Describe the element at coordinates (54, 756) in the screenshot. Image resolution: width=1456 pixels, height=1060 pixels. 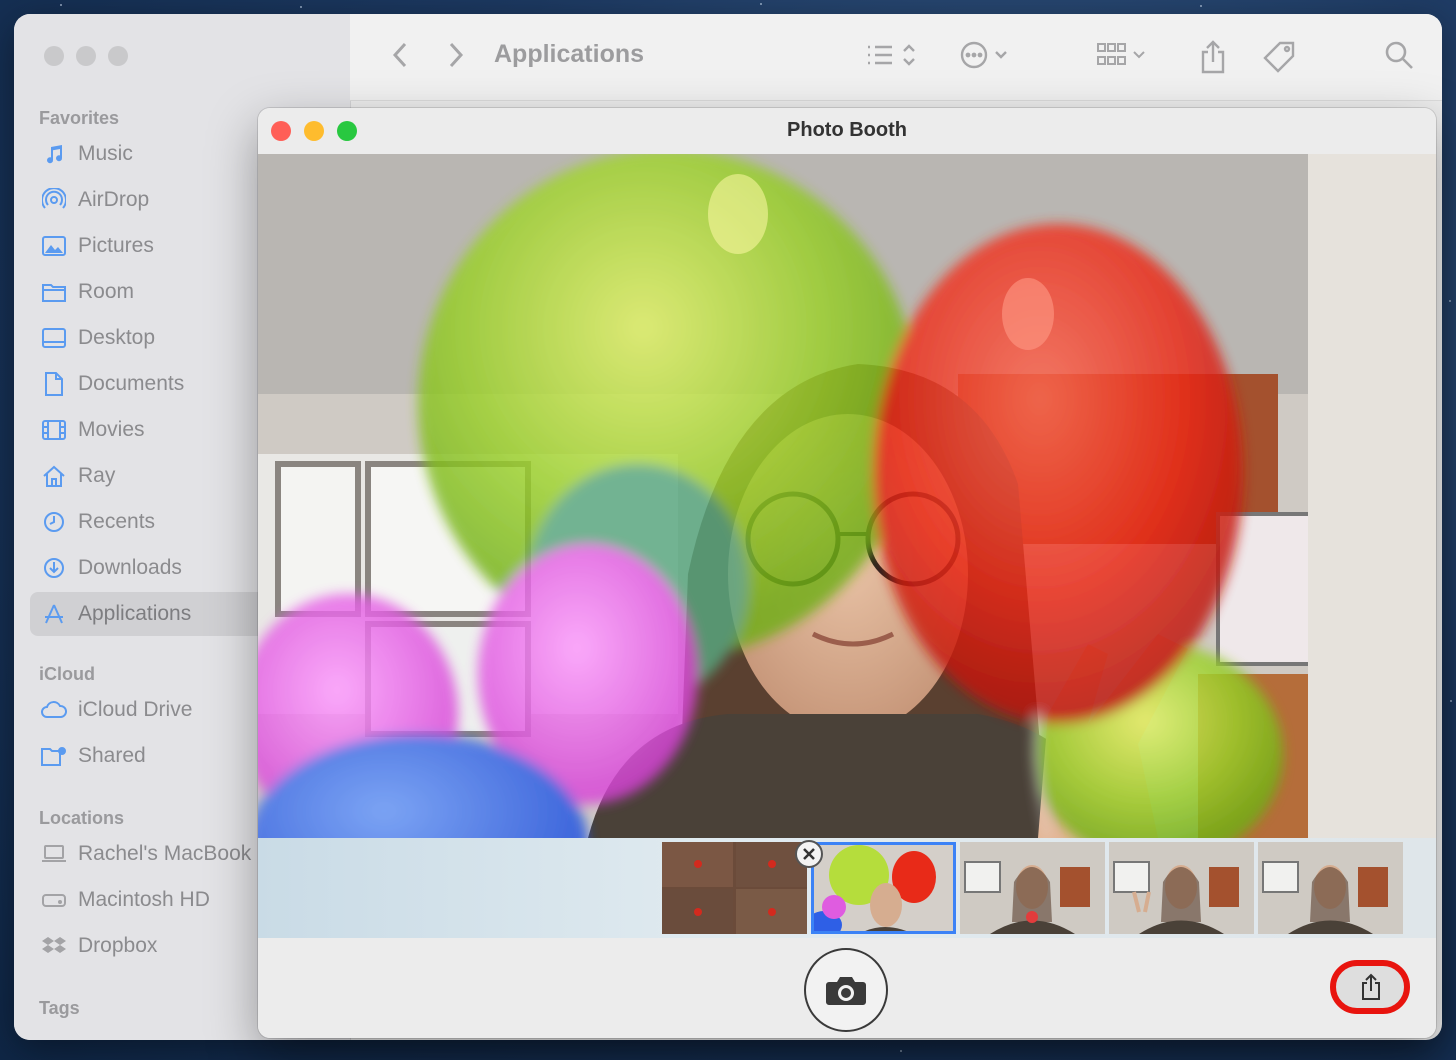
I see `shared-folder-icon` at that location.